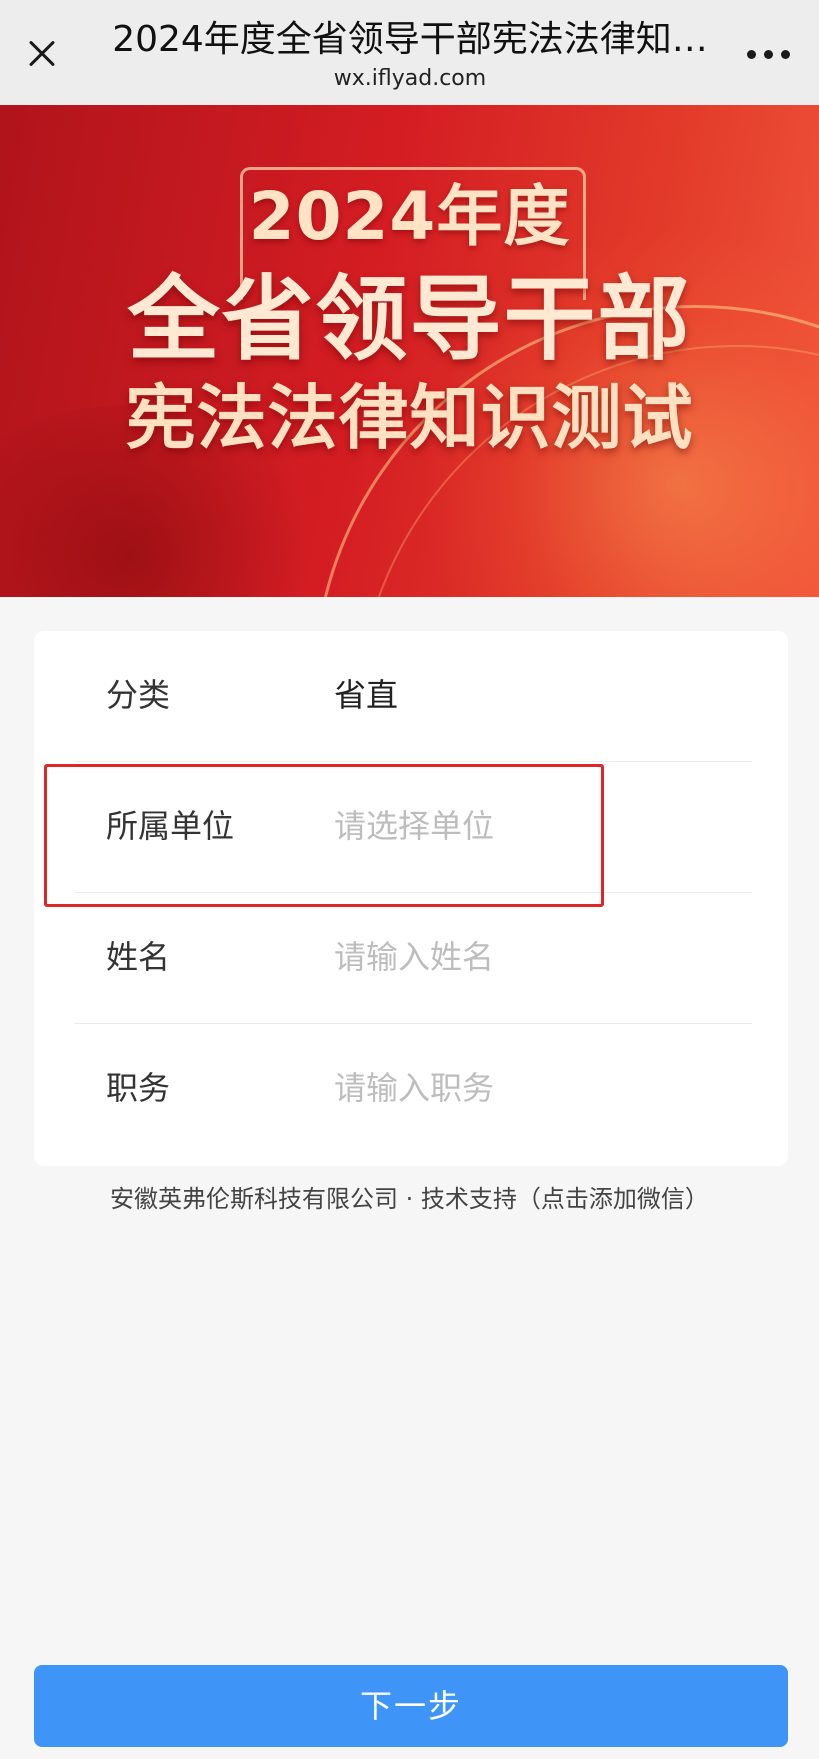 The height and width of the screenshot is (1759, 819). Describe the element at coordinates (411, 1706) in the screenshot. I see `next-step-button: 下一步` at that location.